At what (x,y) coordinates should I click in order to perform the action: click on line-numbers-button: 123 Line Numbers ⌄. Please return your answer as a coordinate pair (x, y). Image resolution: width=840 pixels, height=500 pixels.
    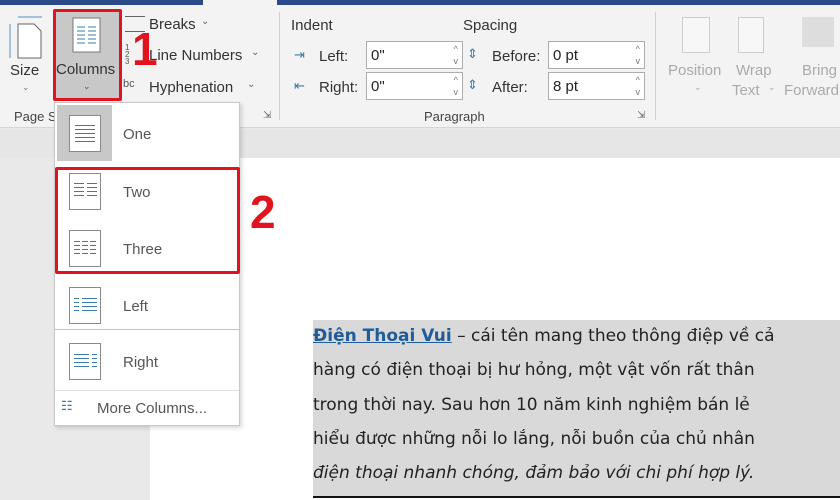
    Looking at the image, I should click on (195, 55).